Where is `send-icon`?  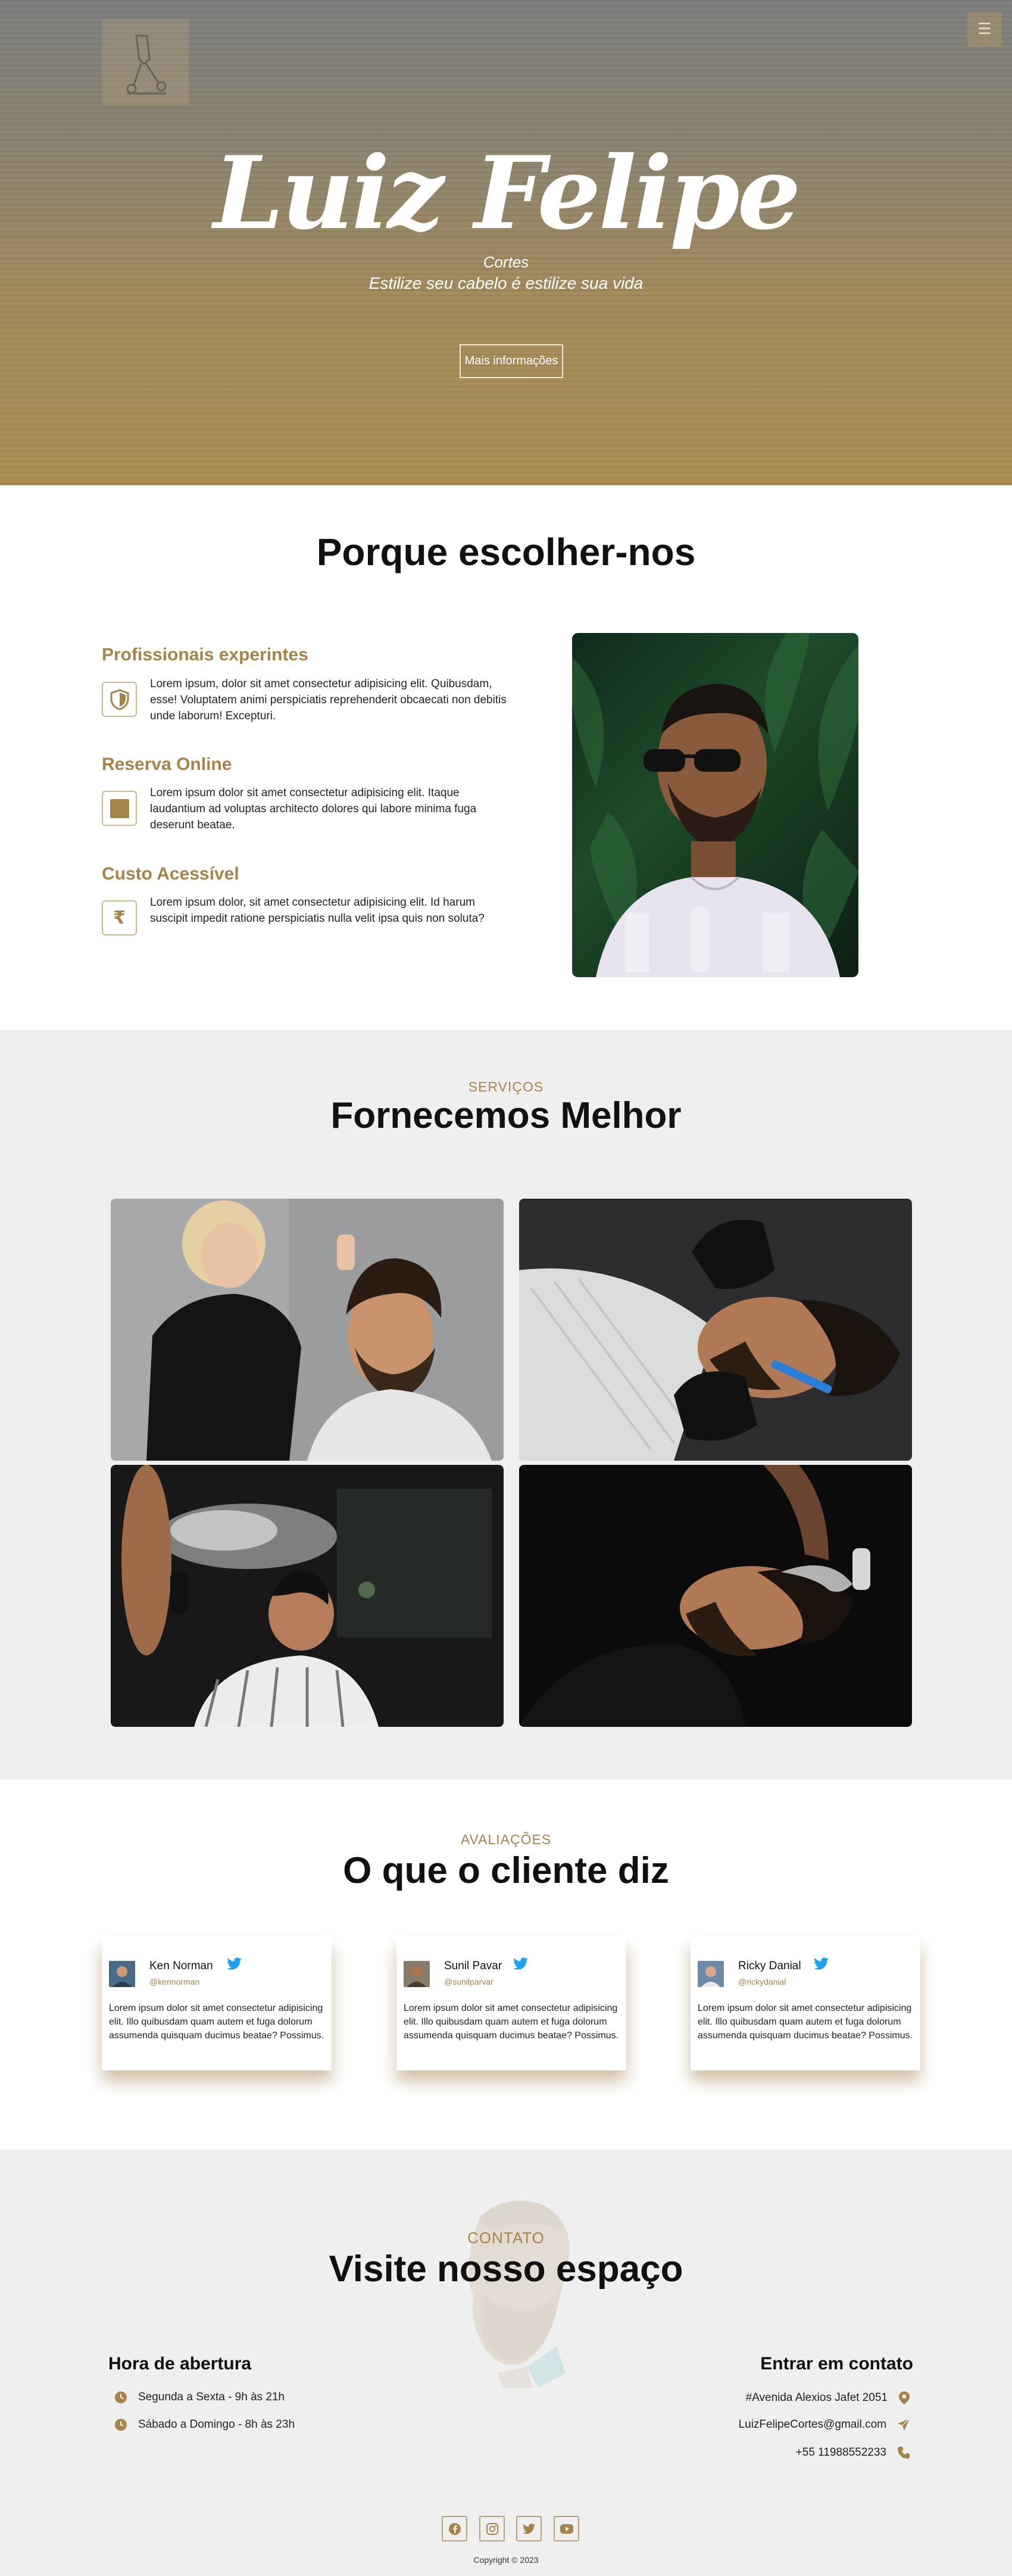
send-icon is located at coordinates (904, 2424).